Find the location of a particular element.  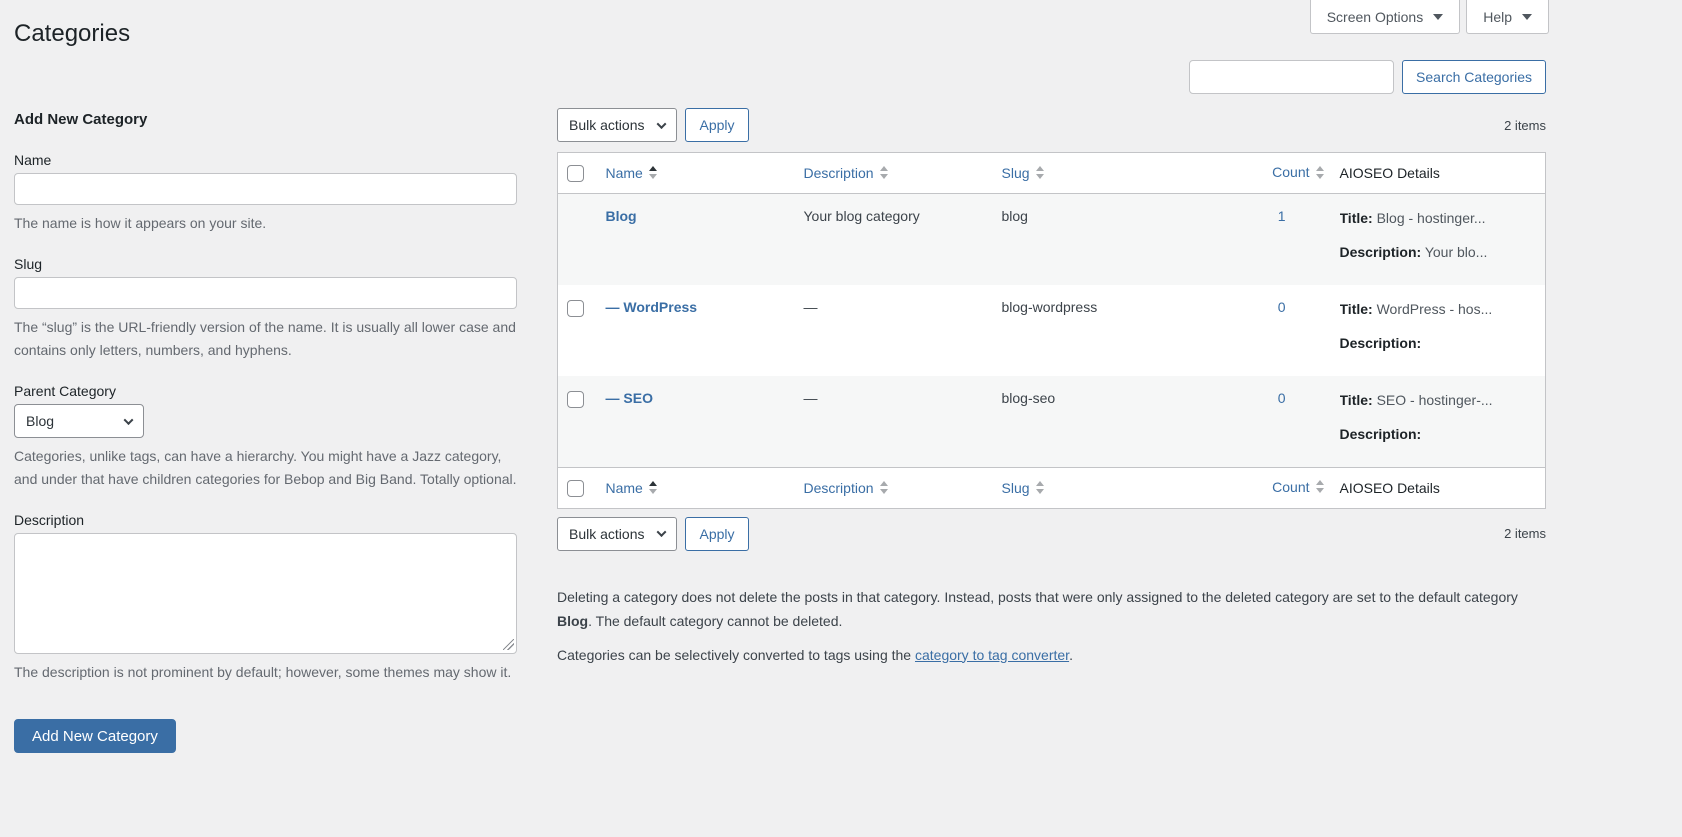

category-name-cell: Blog is located at coordinates (697, 239).